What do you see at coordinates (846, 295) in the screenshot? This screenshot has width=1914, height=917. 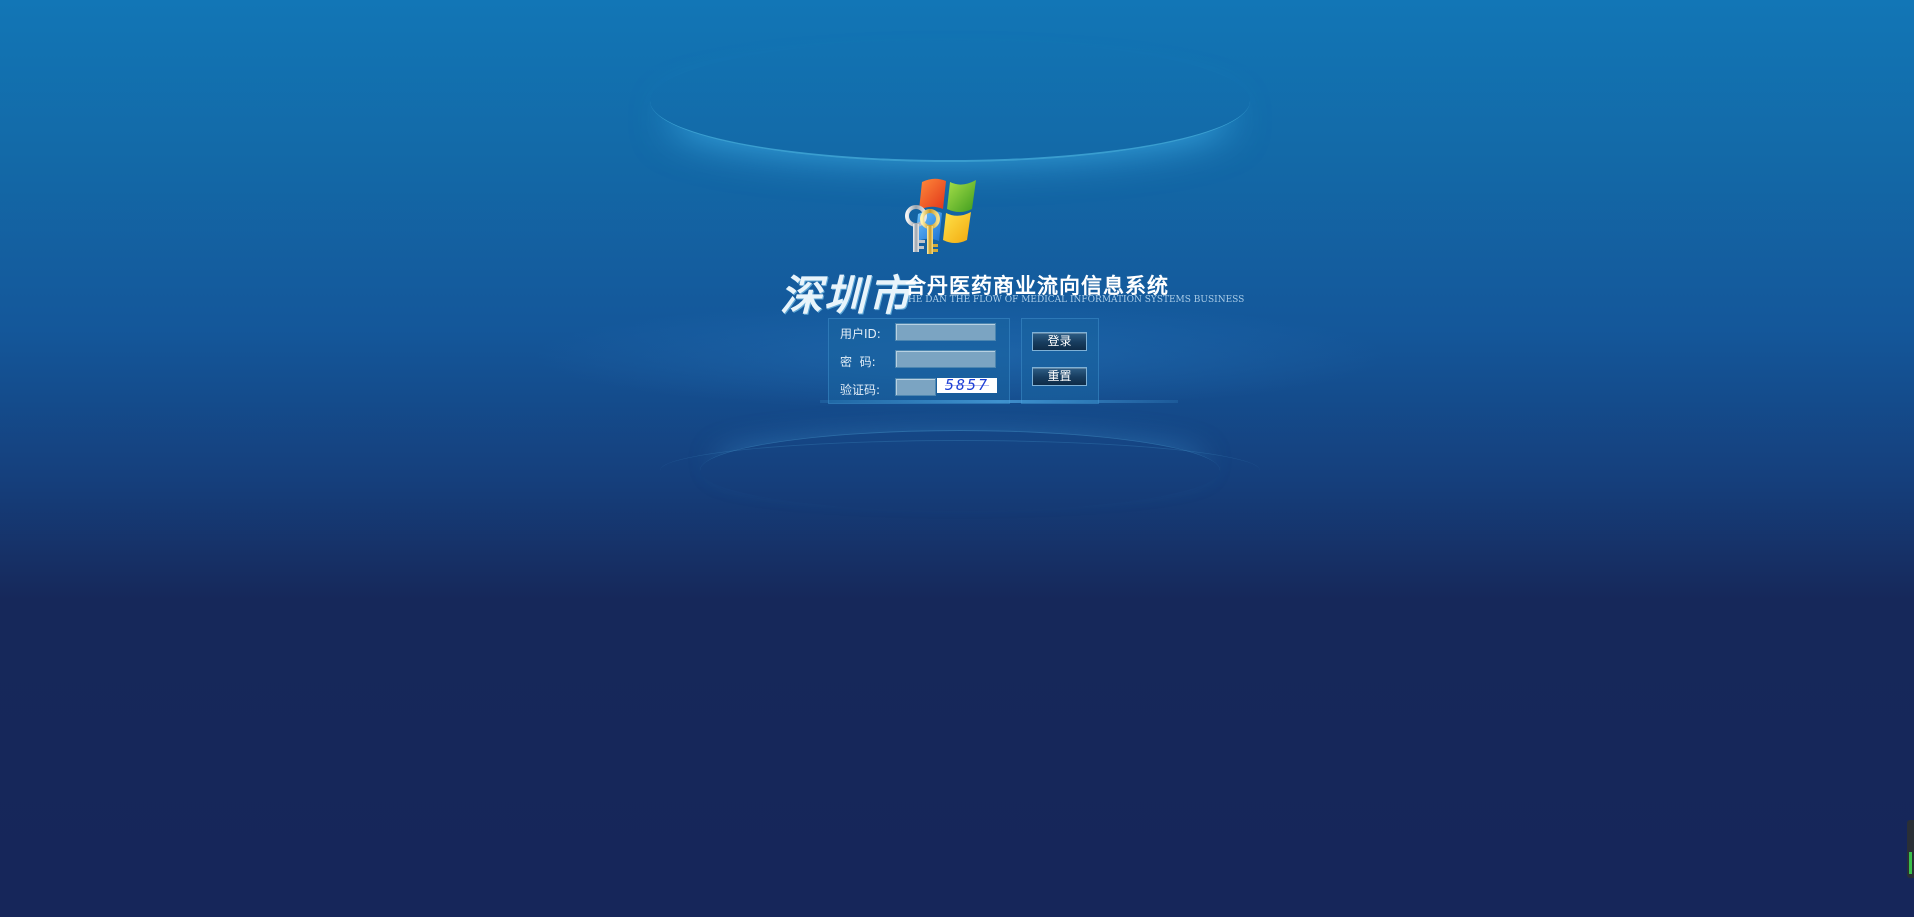 I see `city-title: 深圳市` at bounding box center [846, 295].